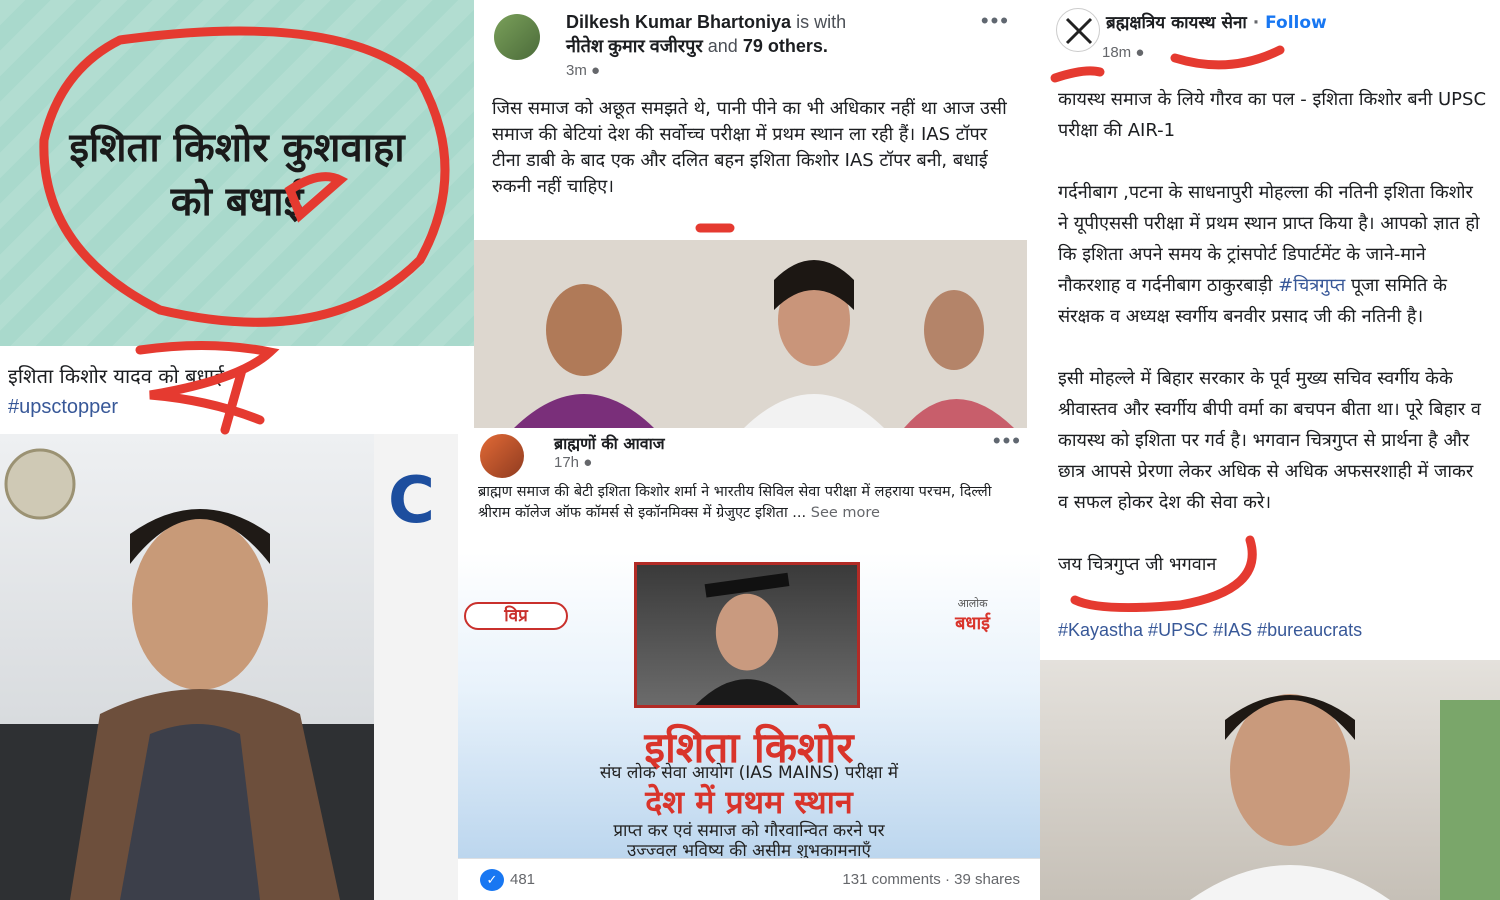  What do you see at coordinates (845, 513) in the screenshot?
I see `see-more-link: See more` at bounding box center [845, 513].